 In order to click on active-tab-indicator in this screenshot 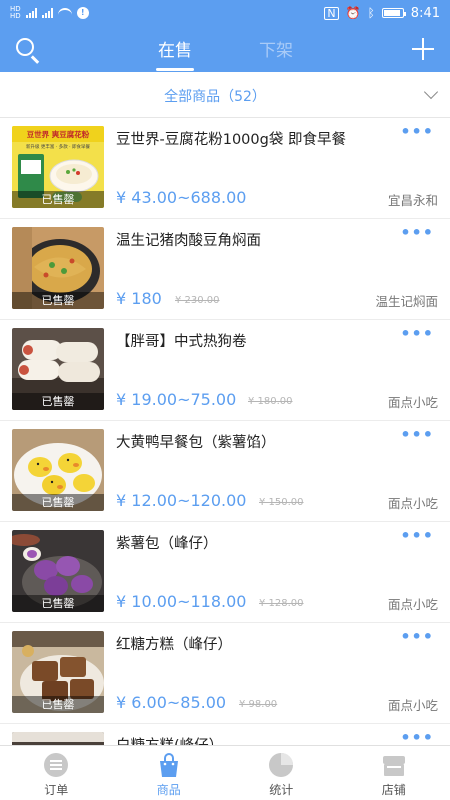, I will do `click(175, 69)`.